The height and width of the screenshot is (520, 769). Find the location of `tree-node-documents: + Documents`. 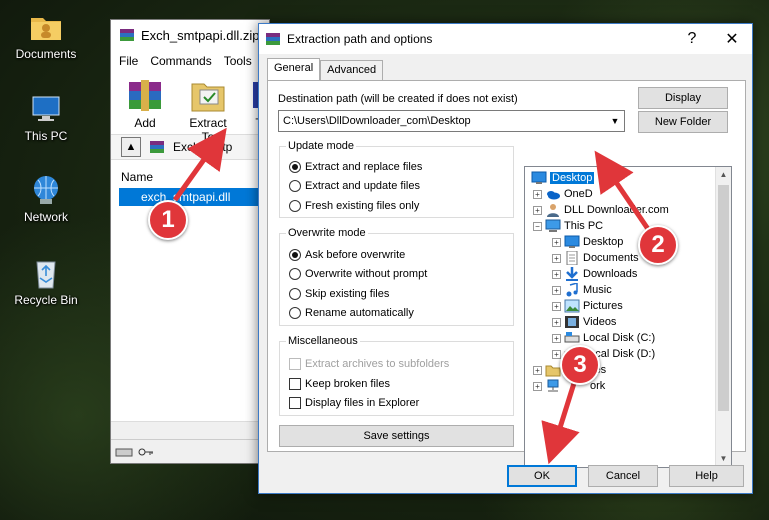

tree-node-documents: + Documents is located at coordinates (595, 258).